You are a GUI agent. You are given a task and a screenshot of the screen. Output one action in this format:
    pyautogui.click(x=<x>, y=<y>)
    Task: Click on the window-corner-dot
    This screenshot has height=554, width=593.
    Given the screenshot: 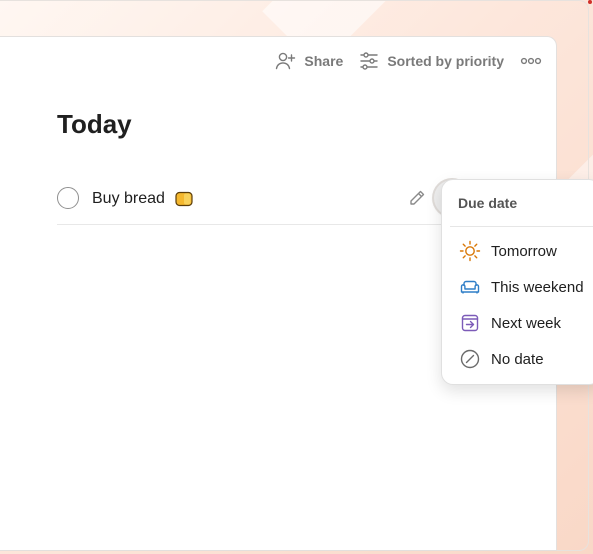 What is the action you would take?
    pyautogui.click(x=590, y=2)
    